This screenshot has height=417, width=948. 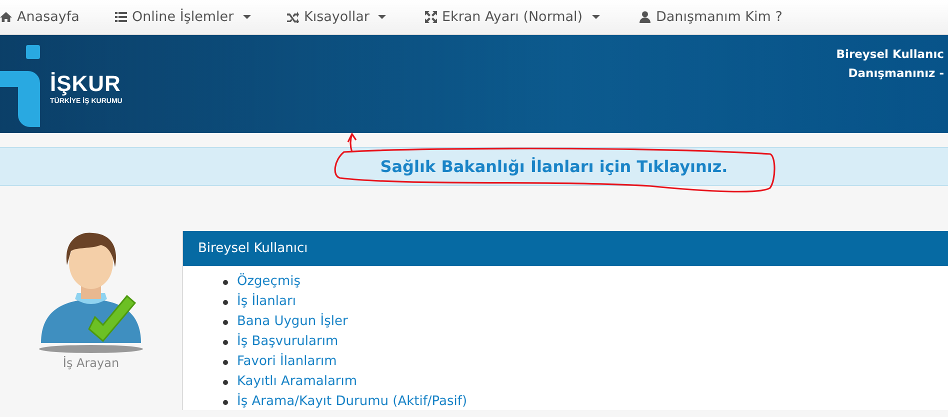 I want to click on nav-menu-item: Online İşlemler, so click(x=183, y=17).